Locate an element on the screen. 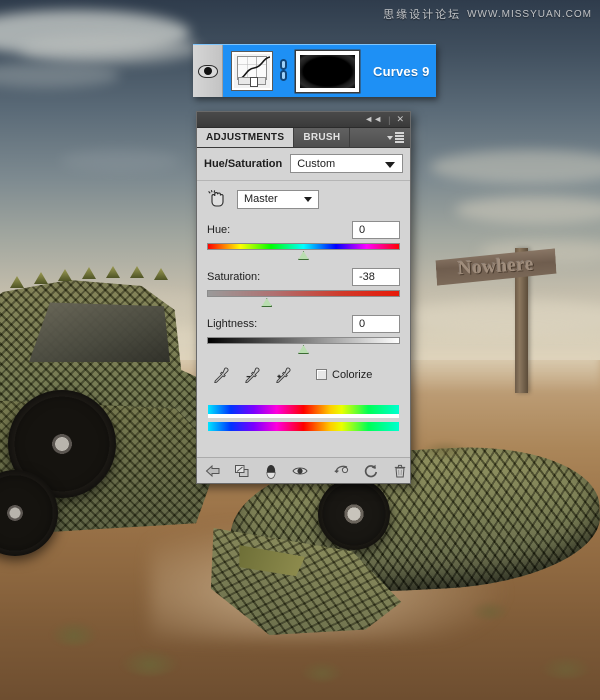  preset-row: Hue/Saturation Custom is located at coordinates (303, 164).